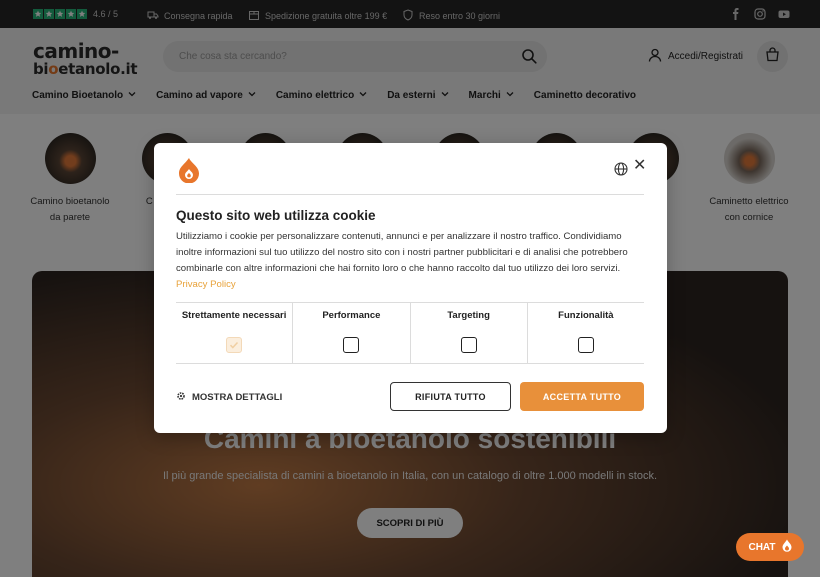 The width and height of the screenshot is (820, 577). I want to click on consent-targeting: Targeting, so click(469, 333).